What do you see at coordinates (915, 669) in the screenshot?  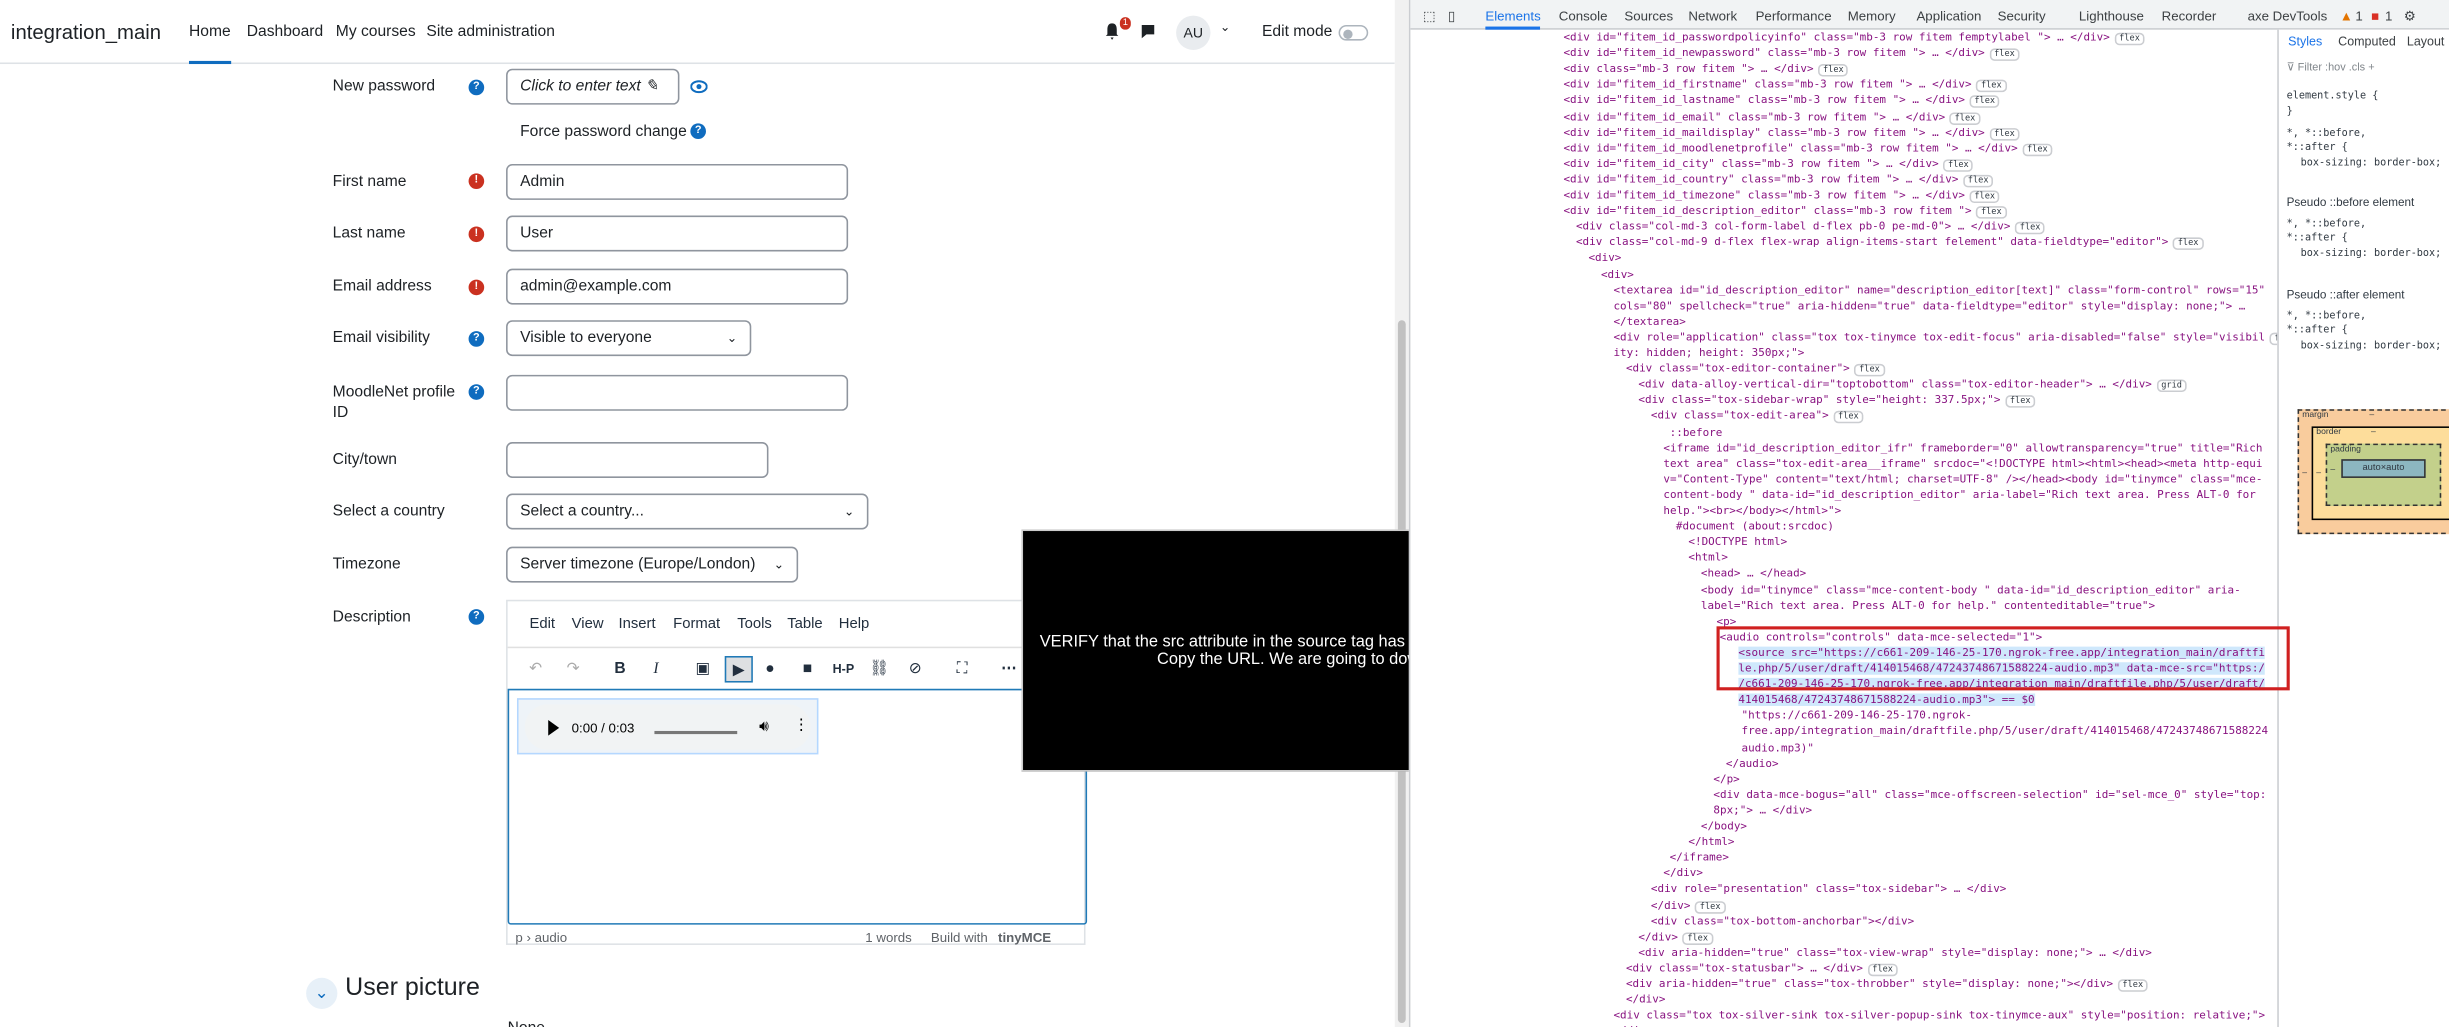 I see `unlink-icon: ⊘` at bounding box center [915, 669].